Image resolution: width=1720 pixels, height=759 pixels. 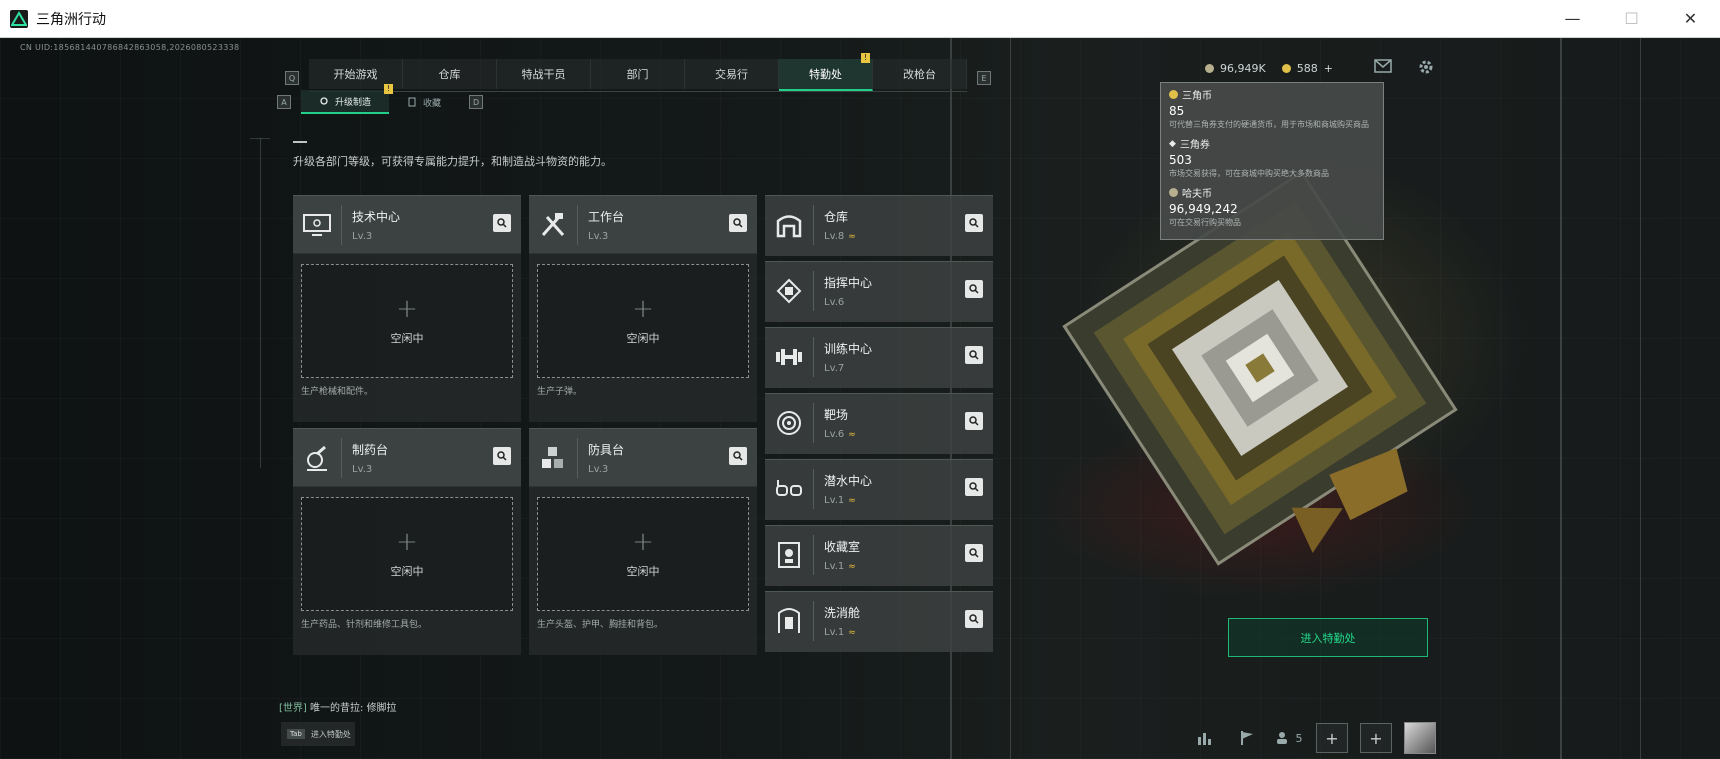 I want to click on add-currency-button: +, so click(x=1328, y=68).